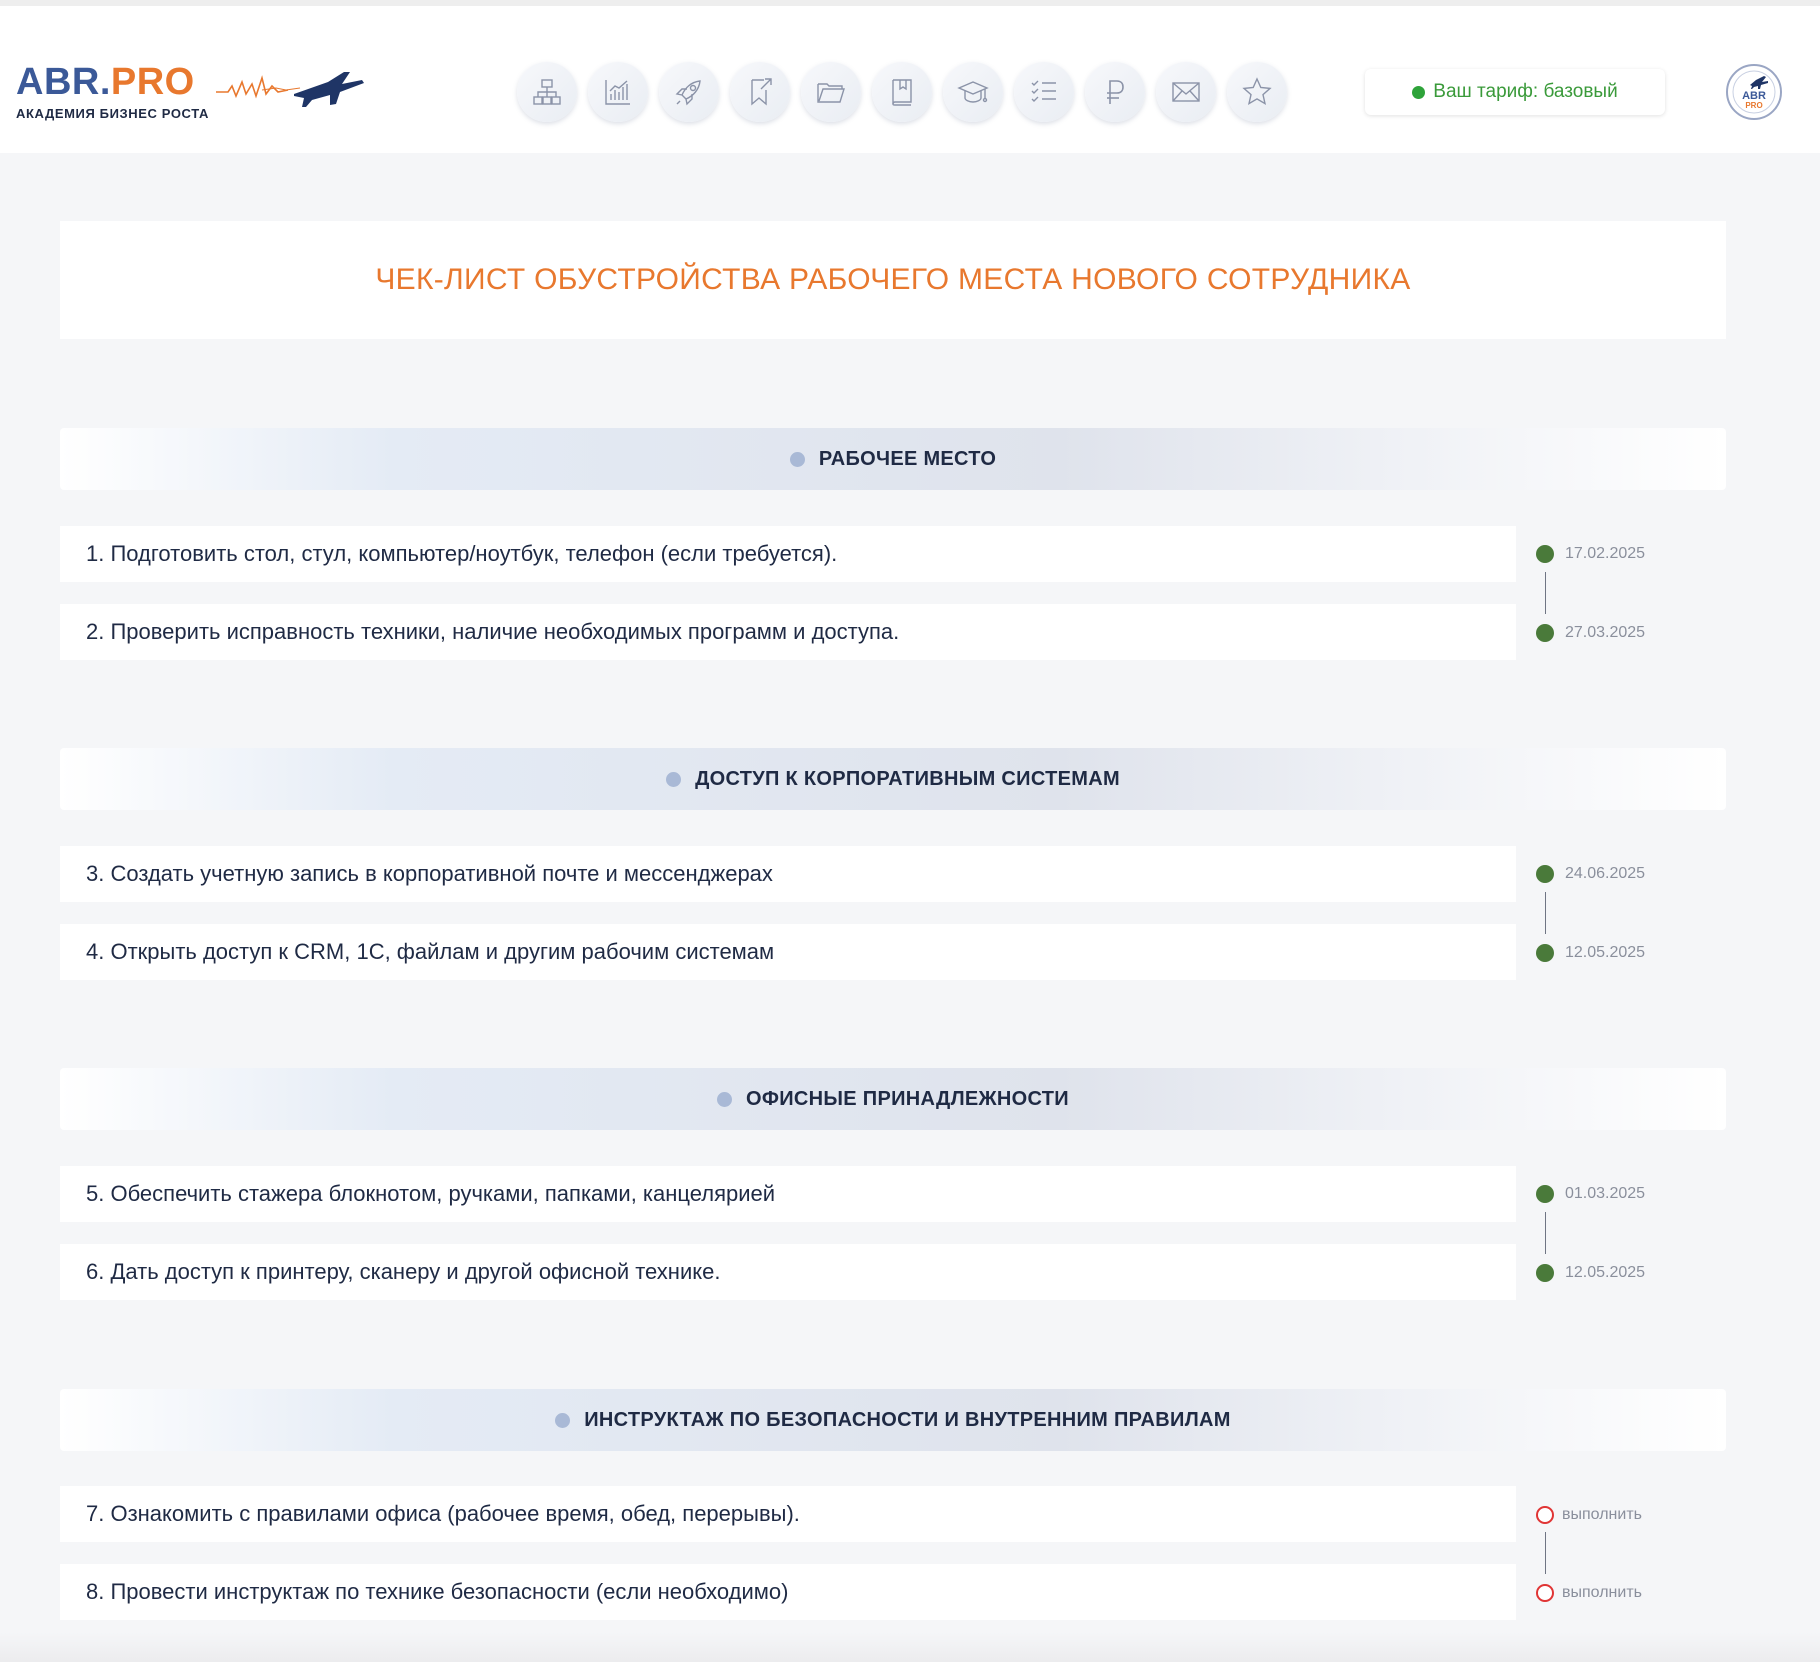 Image resolution: width=1820 pixels, height=1662 pixels. I want to click on item-status-3: 24.06.2025, so click(1590, 874).